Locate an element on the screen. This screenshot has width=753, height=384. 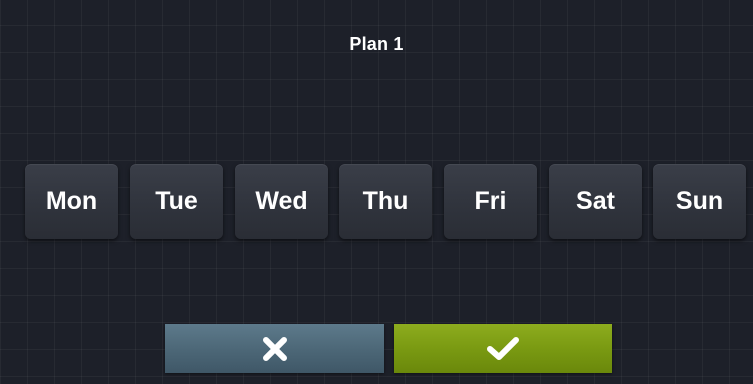
close-icon is located at coordinates (274, 348).